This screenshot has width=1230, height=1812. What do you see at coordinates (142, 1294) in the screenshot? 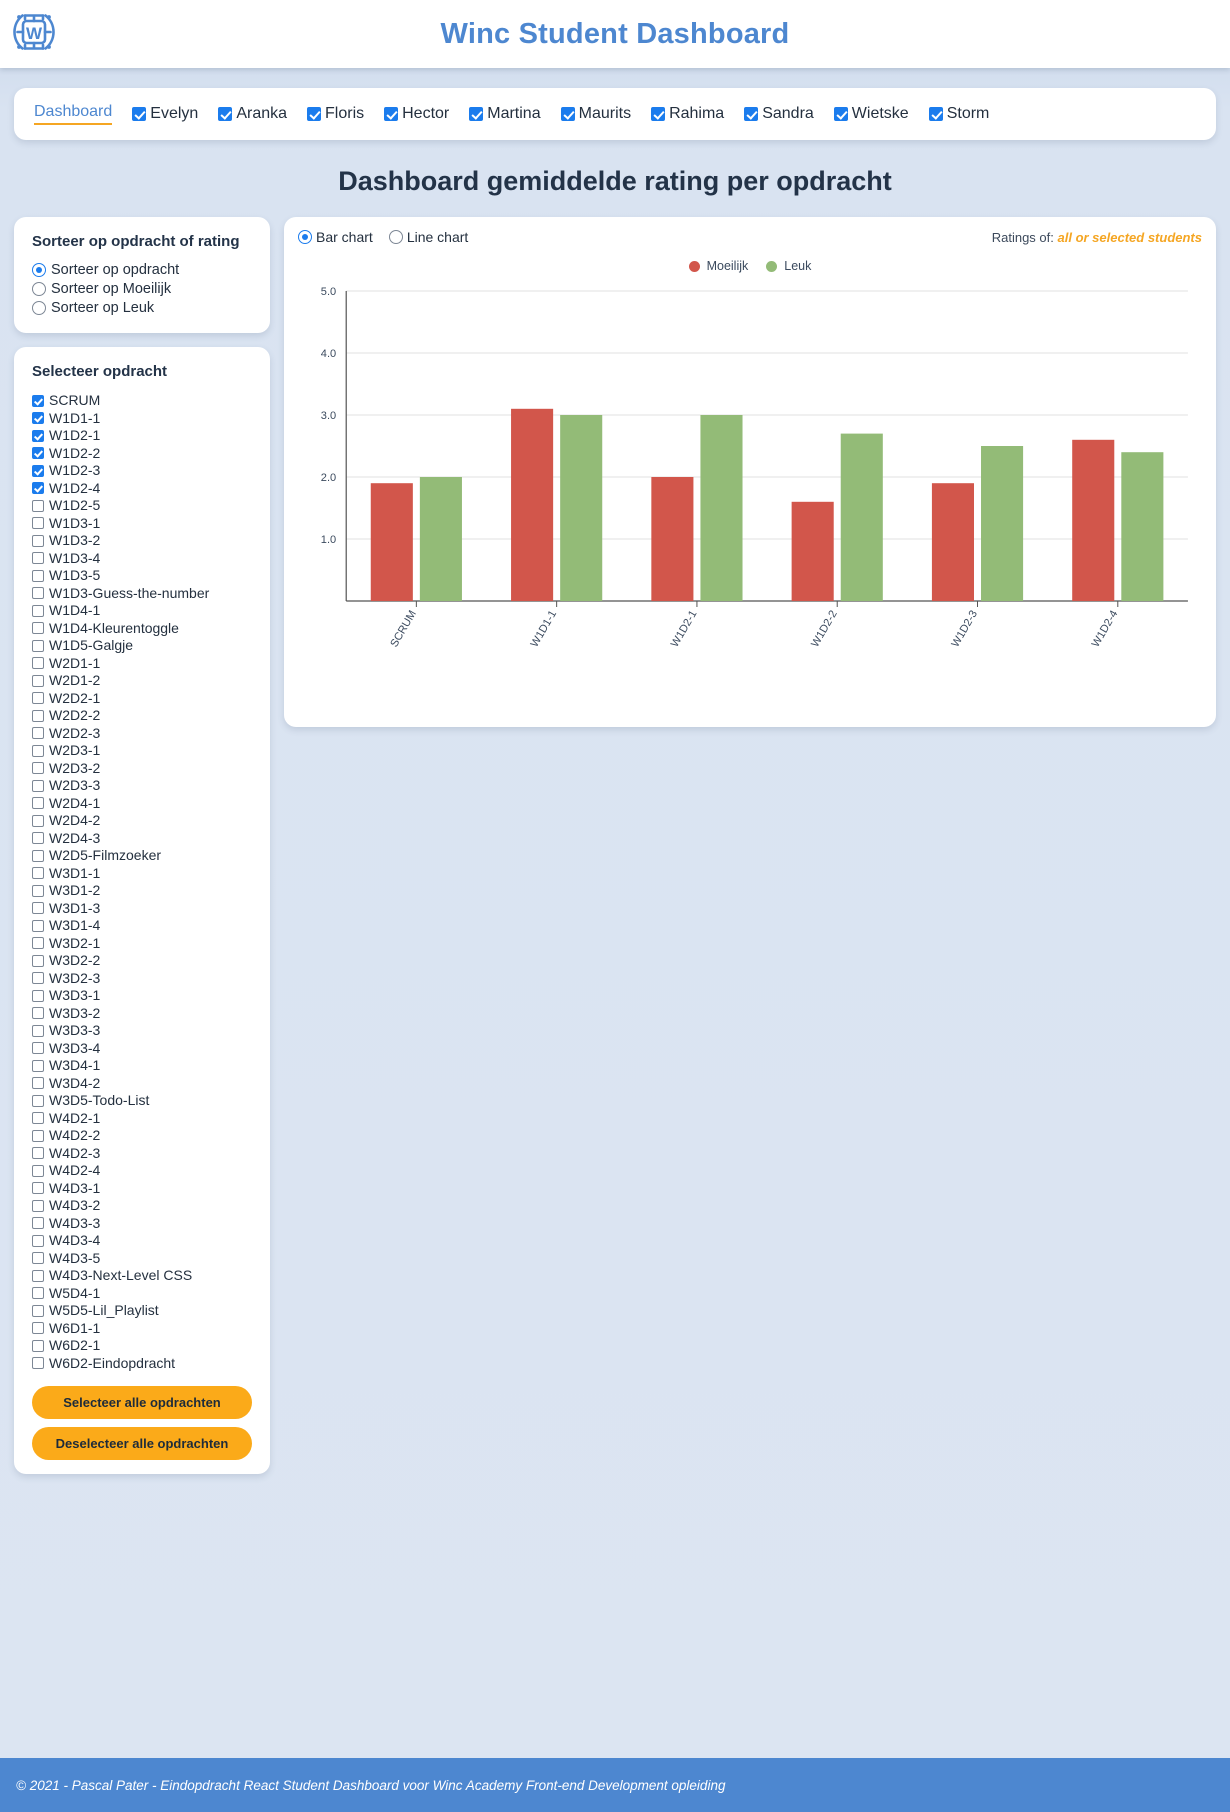
I see `assignment-checkbox-w5d4-1: W5D4-1` at bounding box center [142, 1294].